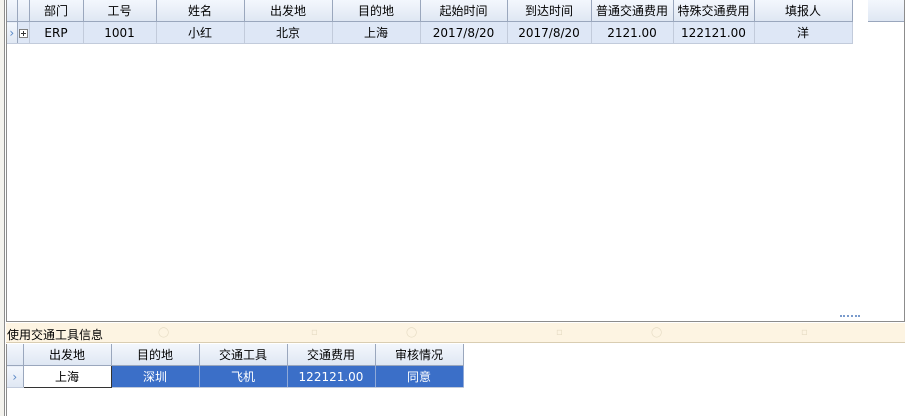 Image resolution: width=905 pixels, height=416 pixels. I want to click on column-header-special-fee: 特殊交通费用, so click(714, 11).